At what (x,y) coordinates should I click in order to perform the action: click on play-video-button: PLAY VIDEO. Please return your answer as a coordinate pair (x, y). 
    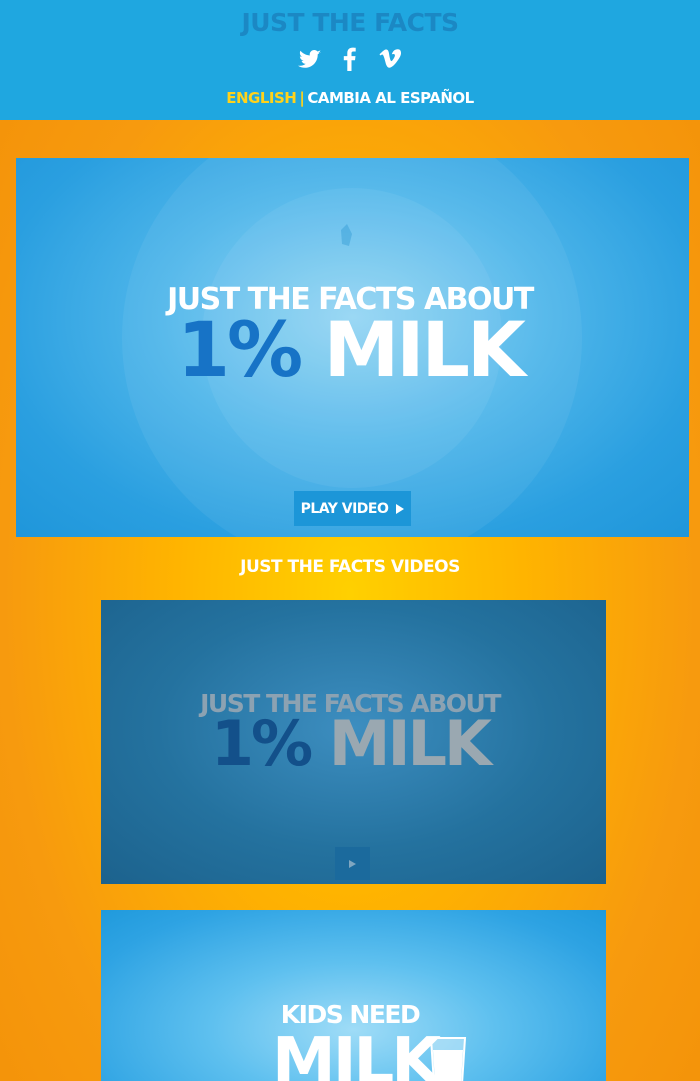
    Looking at the image, I should click on (352, 508).